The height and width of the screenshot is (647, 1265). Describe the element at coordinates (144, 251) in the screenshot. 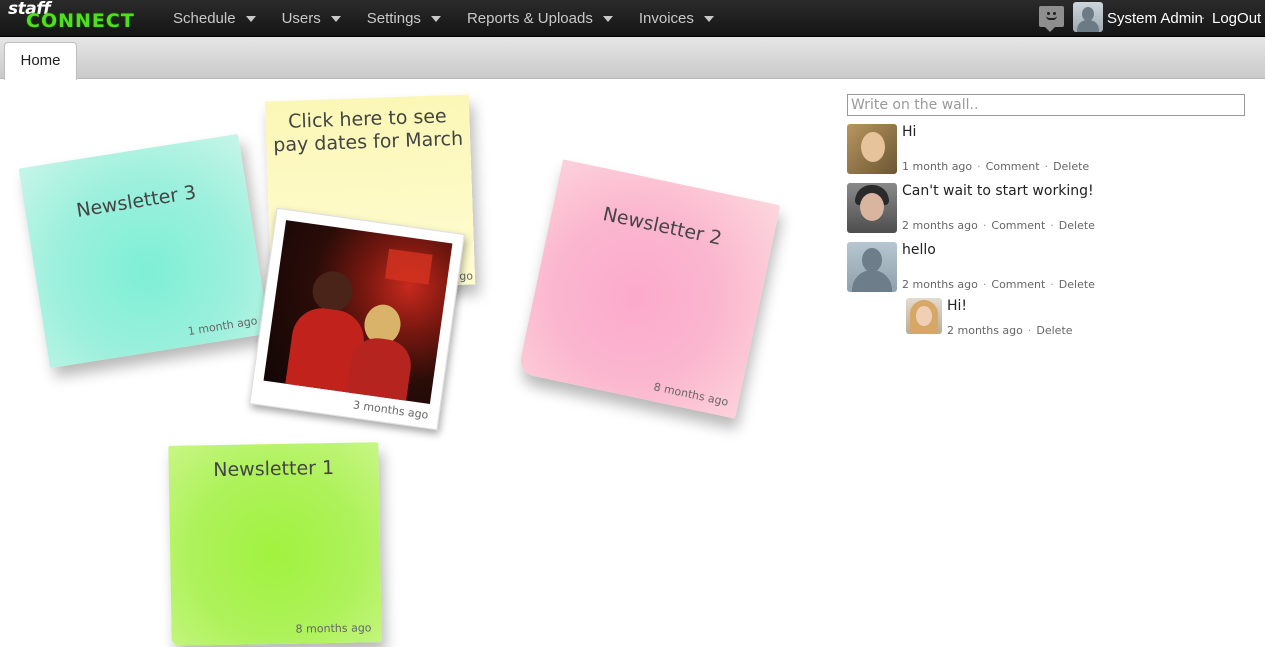

I see `sticky-note-newsletter-3: Newsletter 3 1 month ago` at that location.